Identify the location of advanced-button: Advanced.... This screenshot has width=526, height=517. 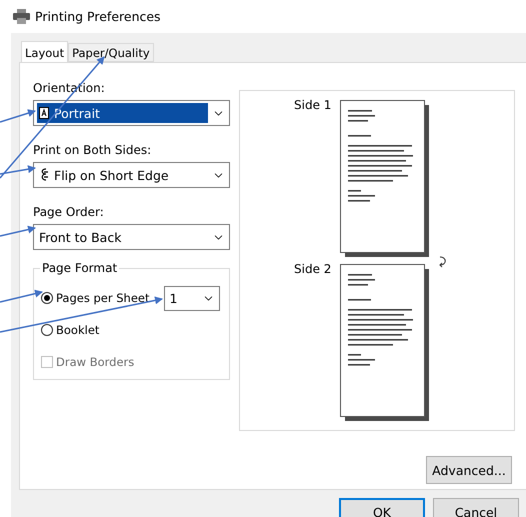
(469, 470).